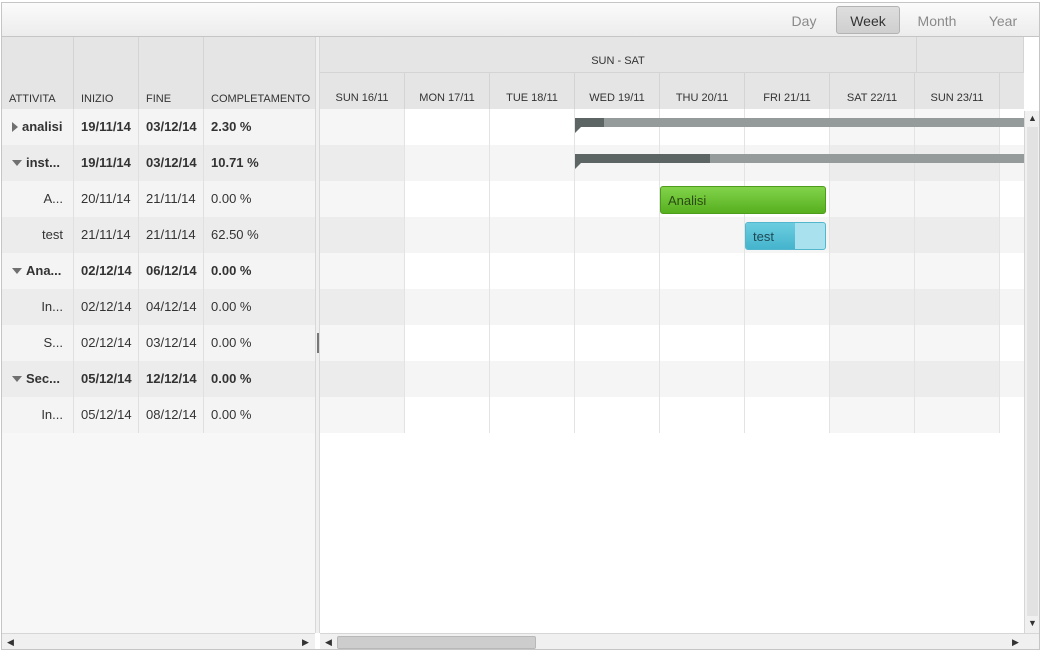  I want to click on day-column-header: SUN 16/11, so click(362, 91).